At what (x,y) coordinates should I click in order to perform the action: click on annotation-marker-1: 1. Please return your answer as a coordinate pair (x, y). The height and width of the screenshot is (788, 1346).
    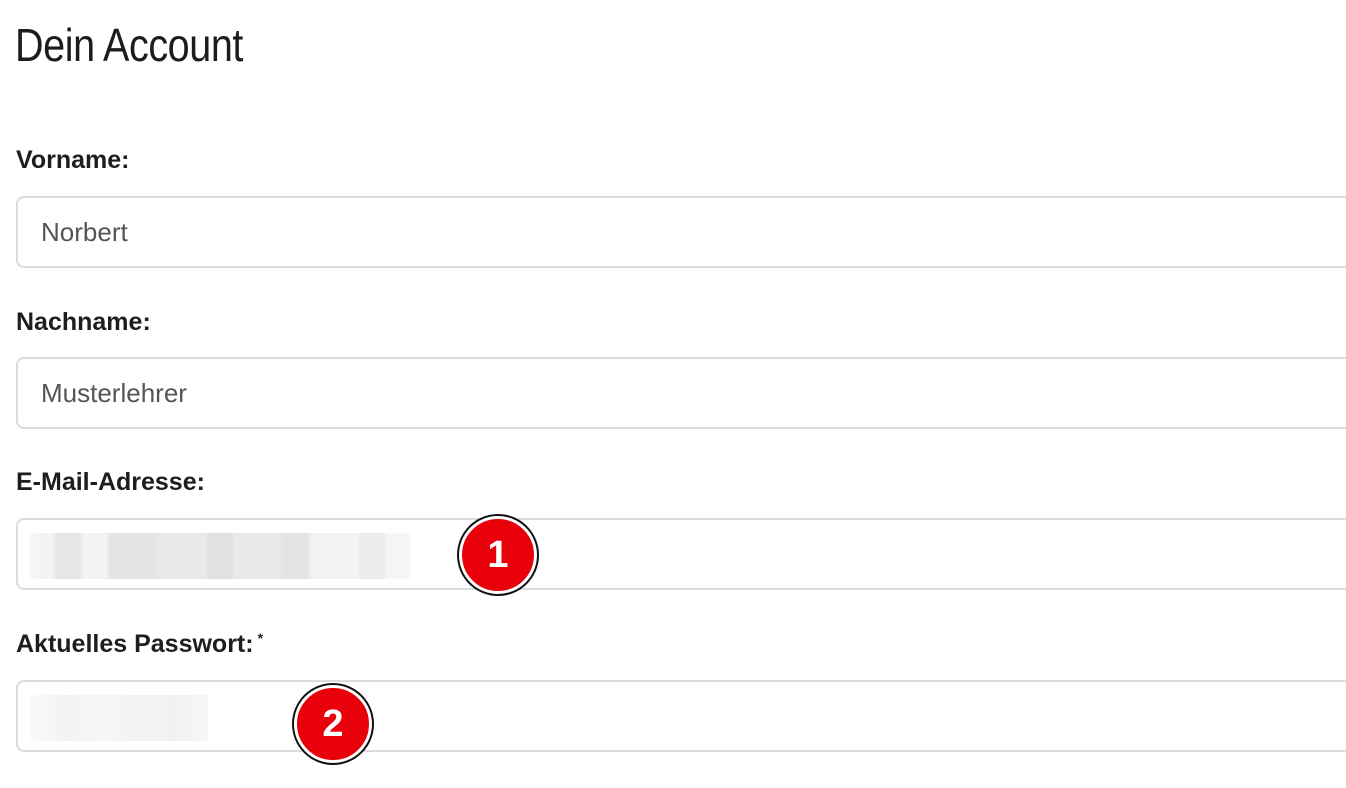
    Looking at the image, I should click on (498, 555).